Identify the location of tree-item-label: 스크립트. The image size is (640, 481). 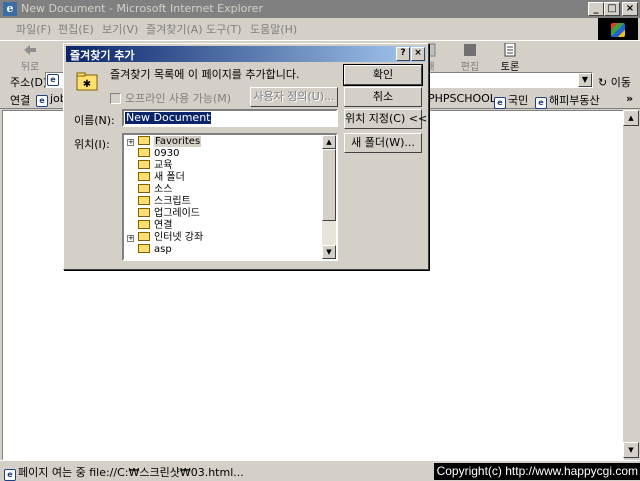
(172, 201).